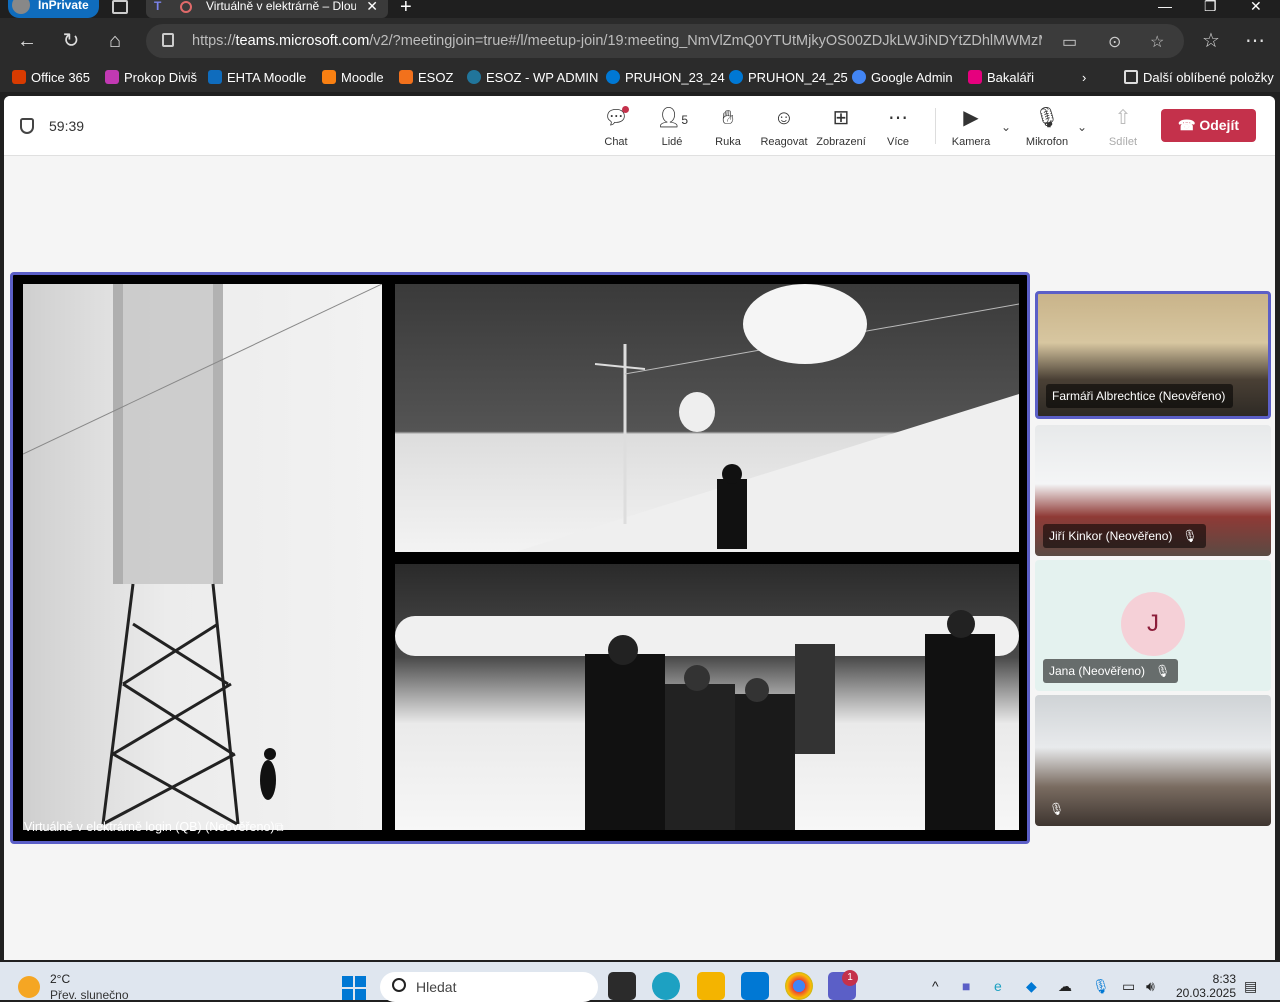 This screenshot has width=1280, height=1002. I want to click on defender-tray-icon: ◆, so click(1031, 986).